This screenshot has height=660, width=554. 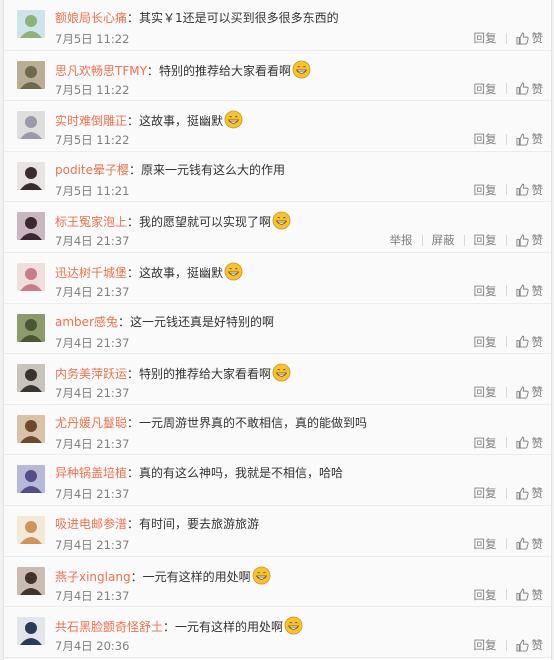 What do you see at coordinates (91, 473) in the screenshot?
I see `comment-username: 异种锅盖培植` at bounding box center [91, 473].